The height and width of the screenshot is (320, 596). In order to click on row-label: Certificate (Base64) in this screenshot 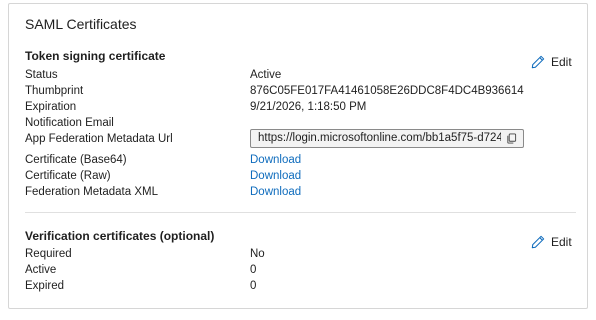, I will do `click(76, 160)`.